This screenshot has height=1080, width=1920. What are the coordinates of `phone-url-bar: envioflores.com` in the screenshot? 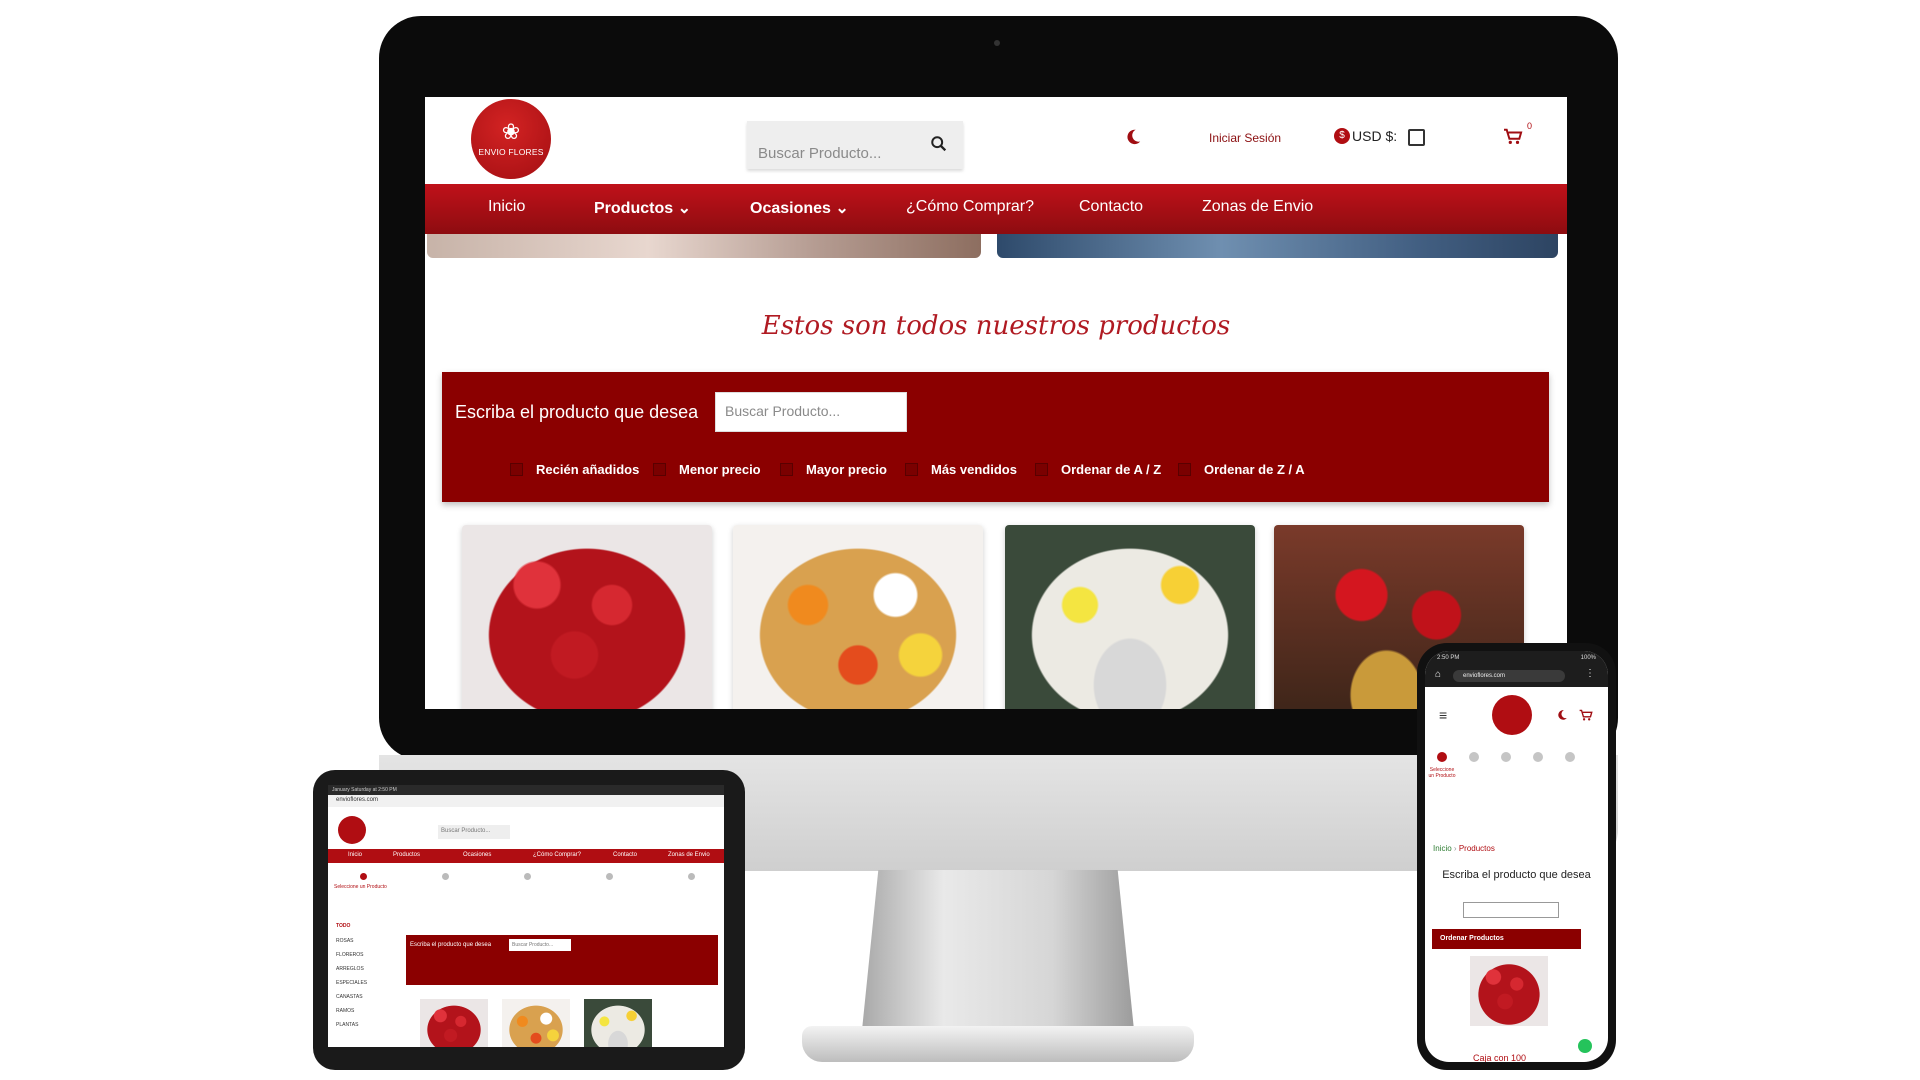 It's located at (1509, 676).